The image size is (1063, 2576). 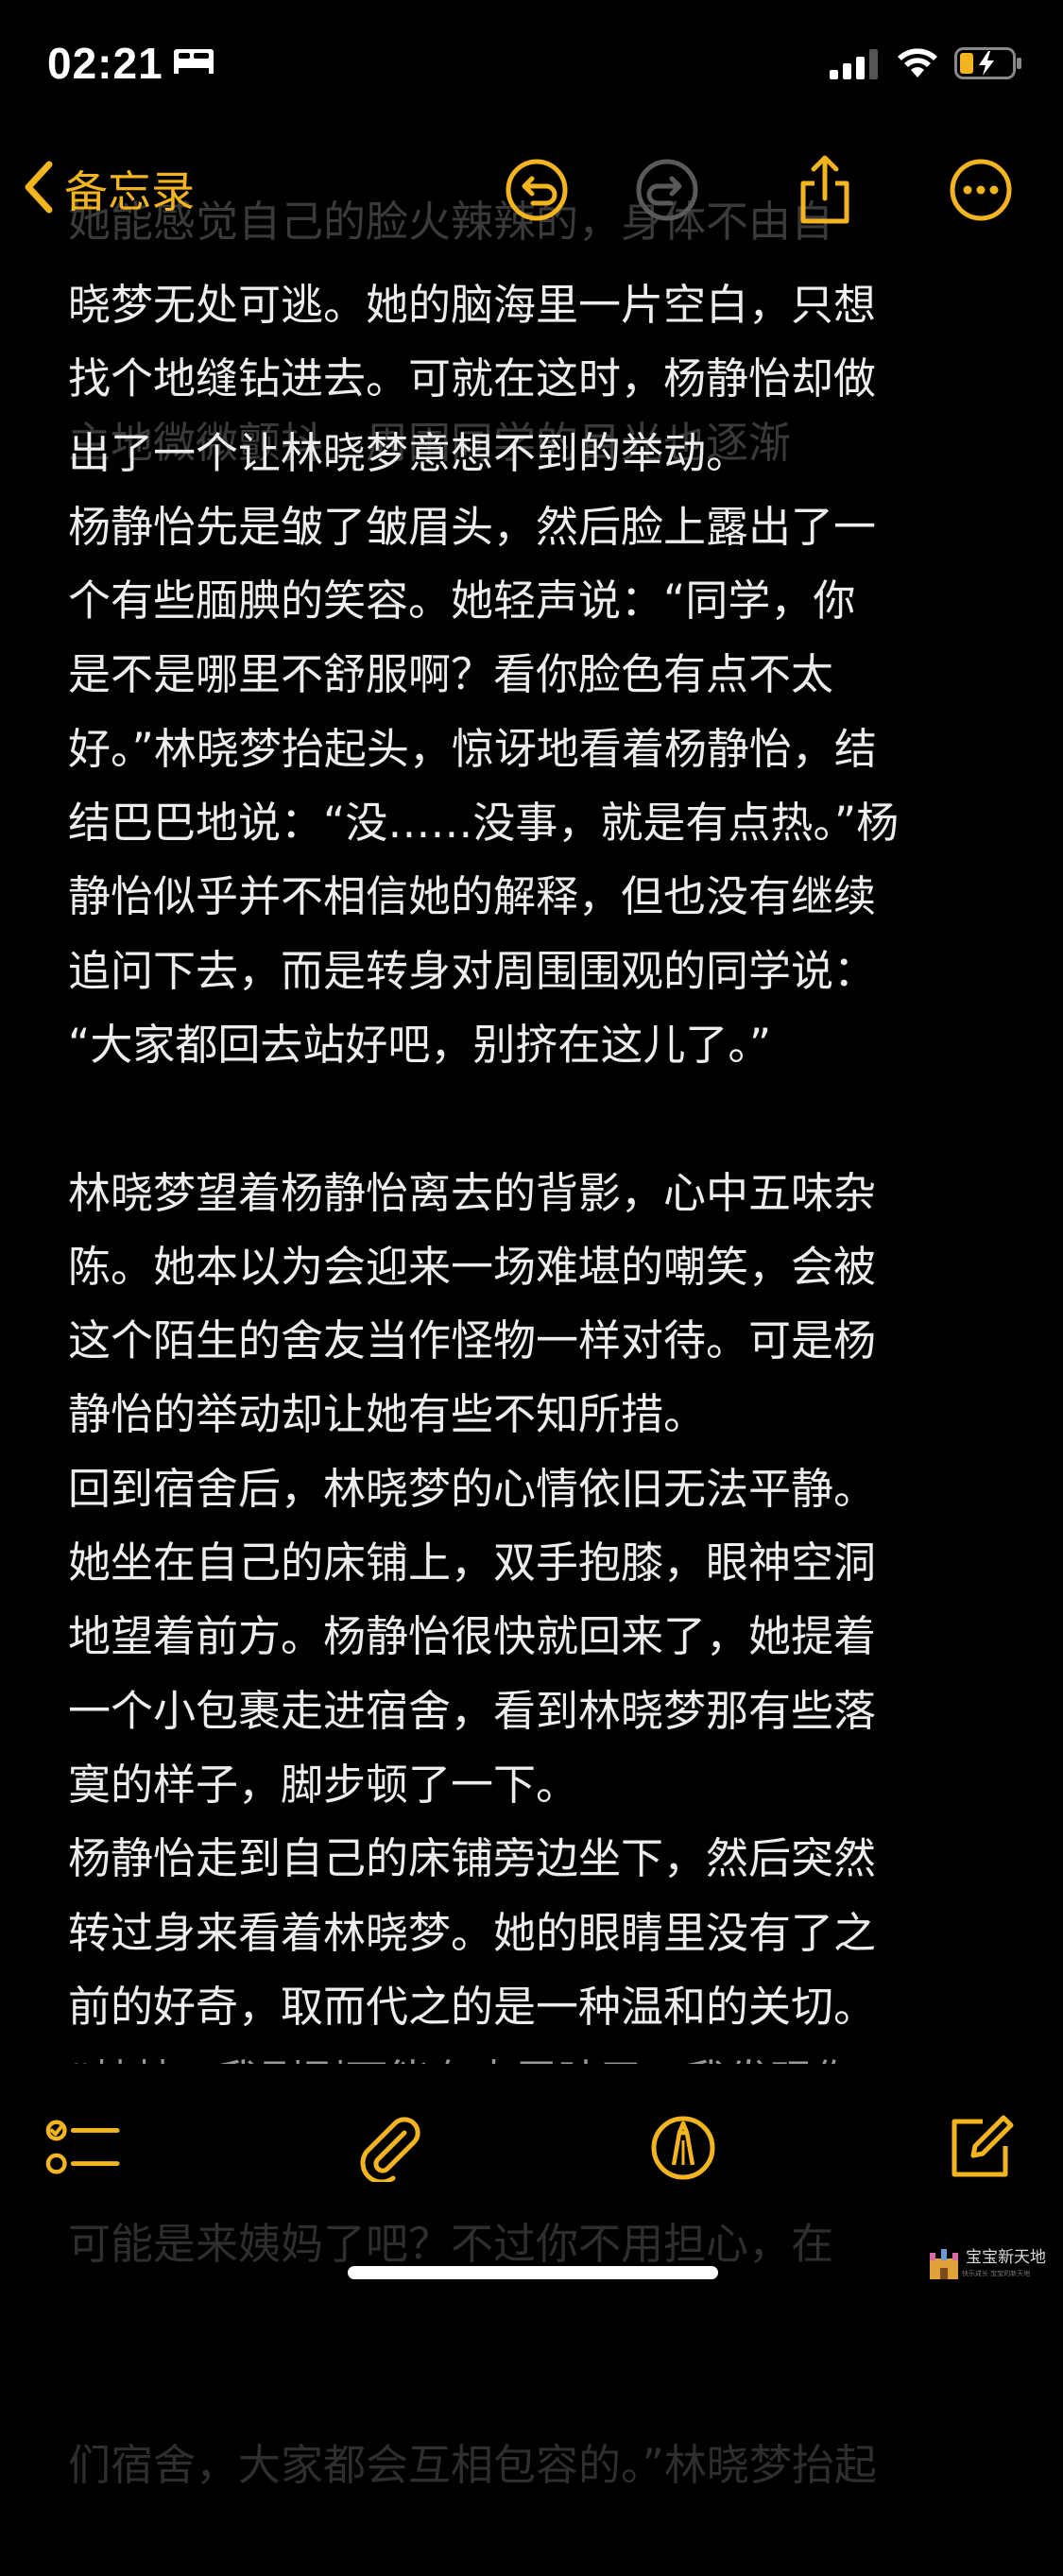 What do you see at coordinates (105, 63) in the screenshot?
I see `status-time: 02:21` at bounding box center [105, 63].